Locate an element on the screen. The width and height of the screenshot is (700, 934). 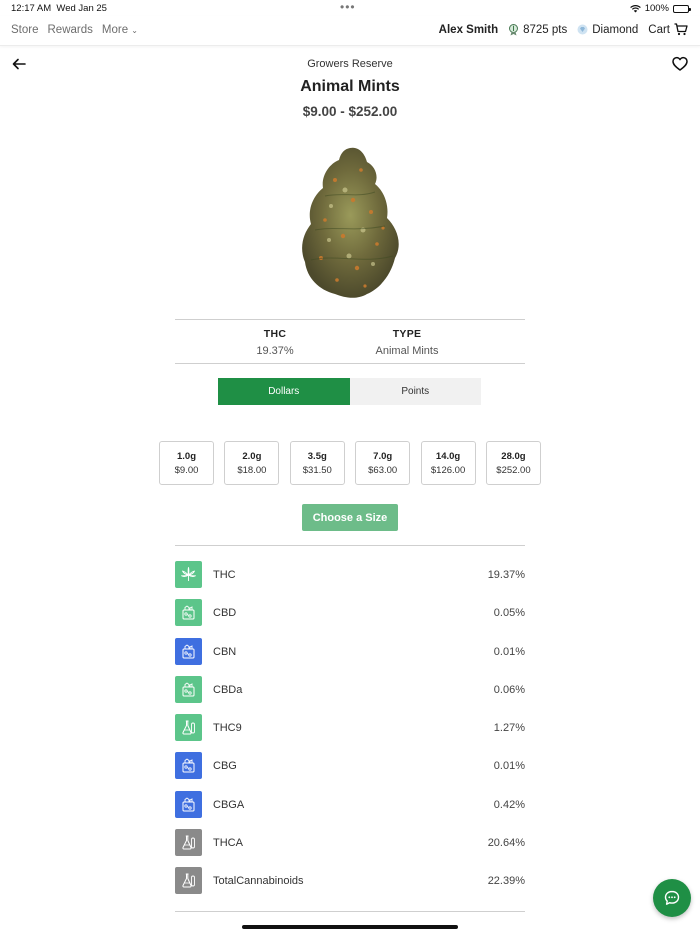
size-option: 7.0g $63.00 is located at coordinates (383, 463).